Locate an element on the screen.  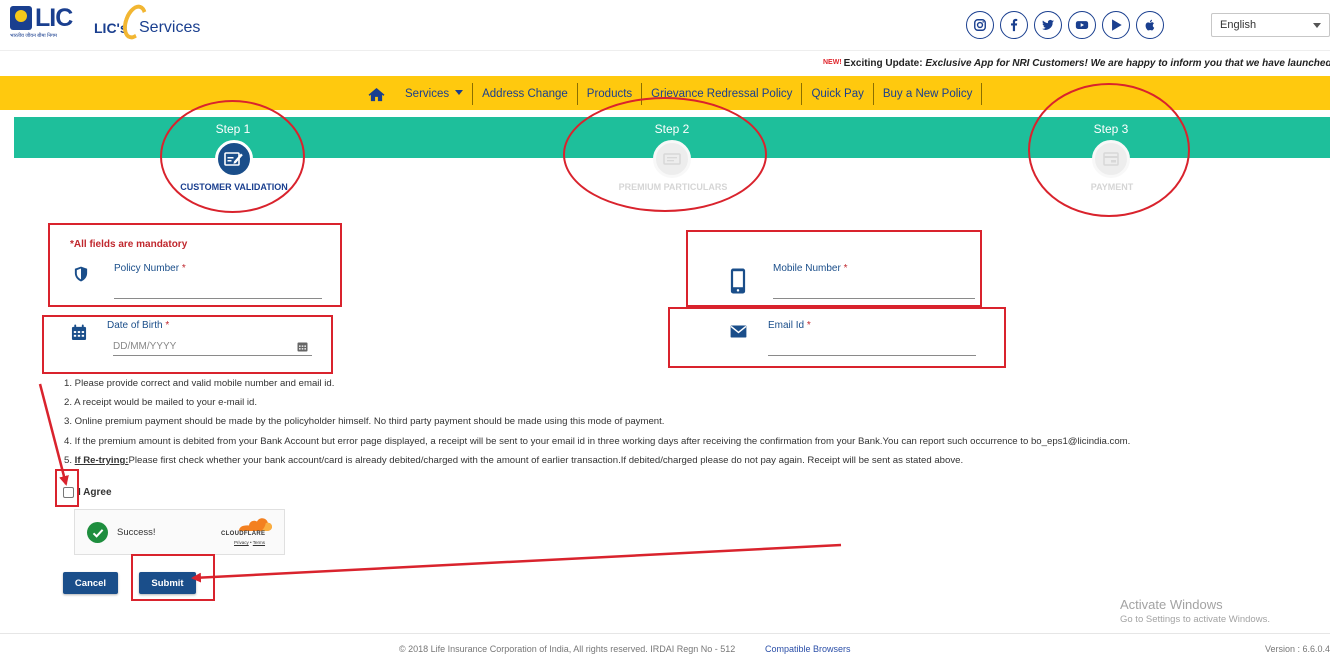
privacy-link: Privacy is located at coordinates (241, 542).